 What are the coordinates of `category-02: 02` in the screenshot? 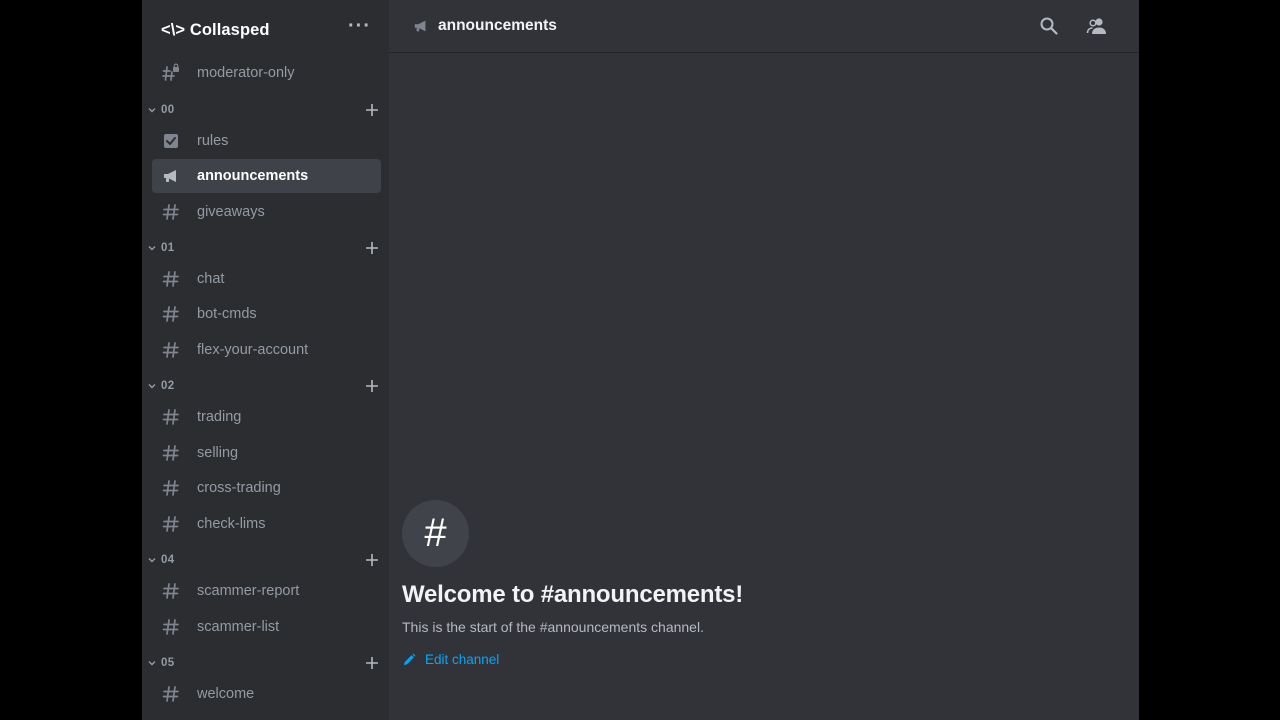 It's located at (265, 386).